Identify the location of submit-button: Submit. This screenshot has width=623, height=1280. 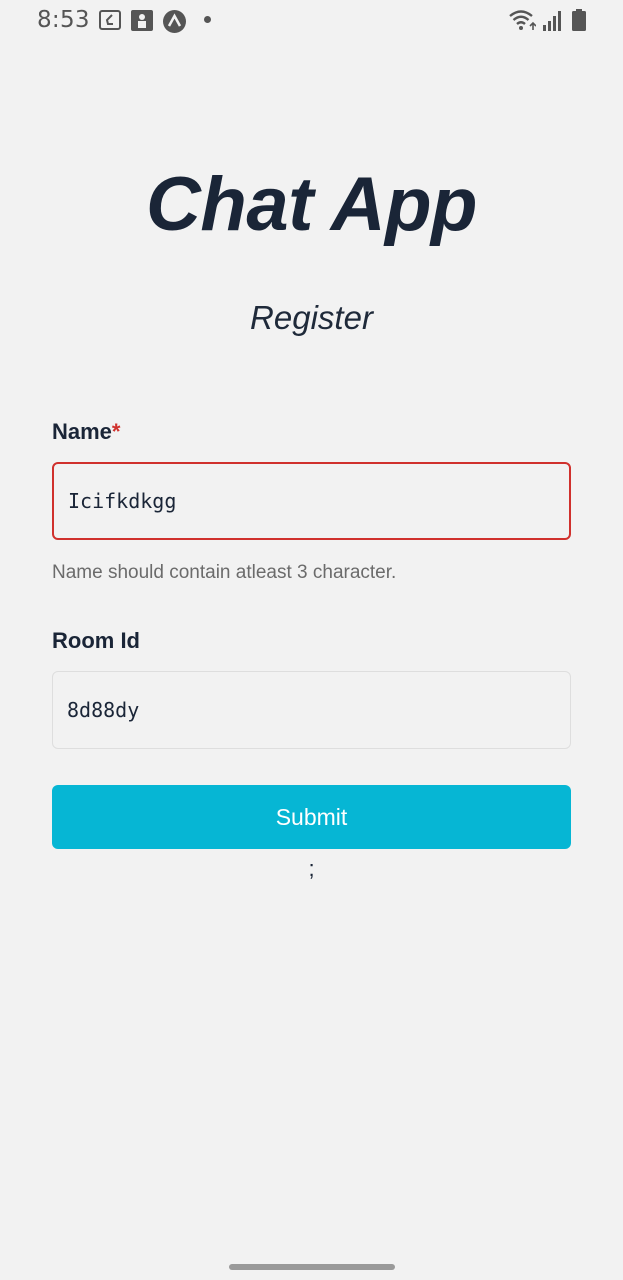
(311, 817).